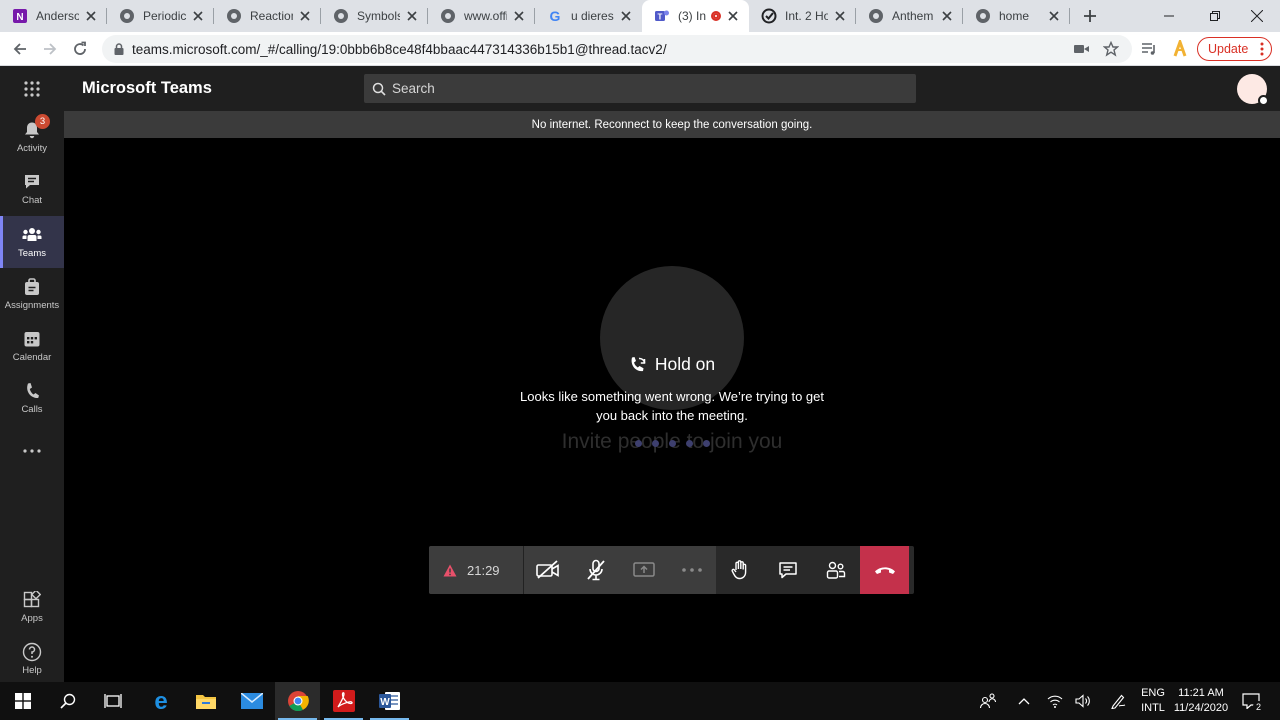 The height and width of the screenshot is (720, 1280). Describe the element at coordinates (1083, 701) in the screenshot. I see `volume-button` at that location.